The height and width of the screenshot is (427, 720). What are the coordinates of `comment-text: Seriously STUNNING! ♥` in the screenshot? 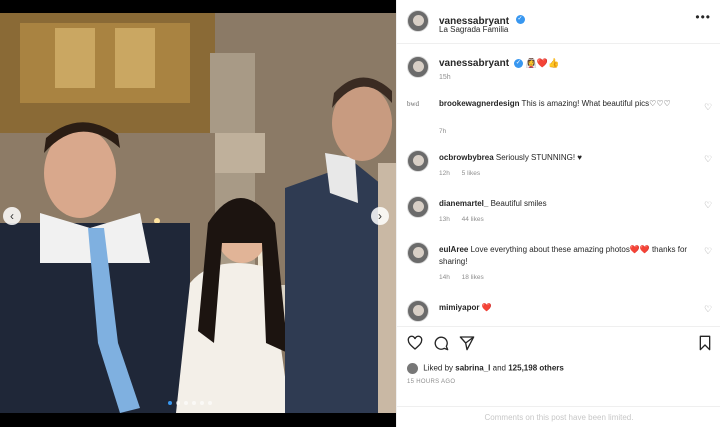 It's located at (539, 157).